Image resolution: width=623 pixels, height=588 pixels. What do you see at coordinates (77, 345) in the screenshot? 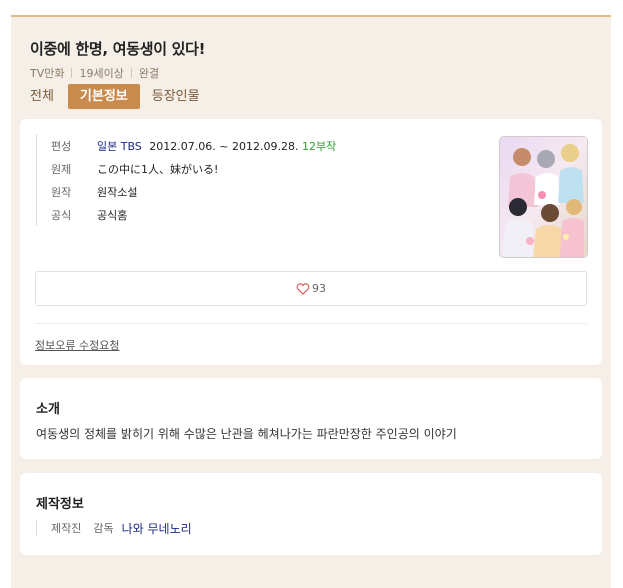
I see `report-error-link: 정보오류 수정요청` at bounding box center [77, 345].